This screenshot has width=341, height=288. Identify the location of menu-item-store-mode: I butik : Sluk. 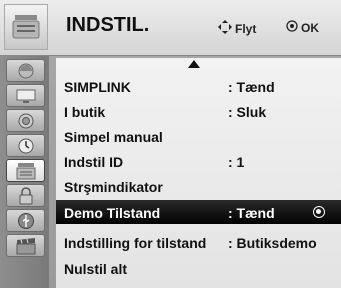
(198, 111).